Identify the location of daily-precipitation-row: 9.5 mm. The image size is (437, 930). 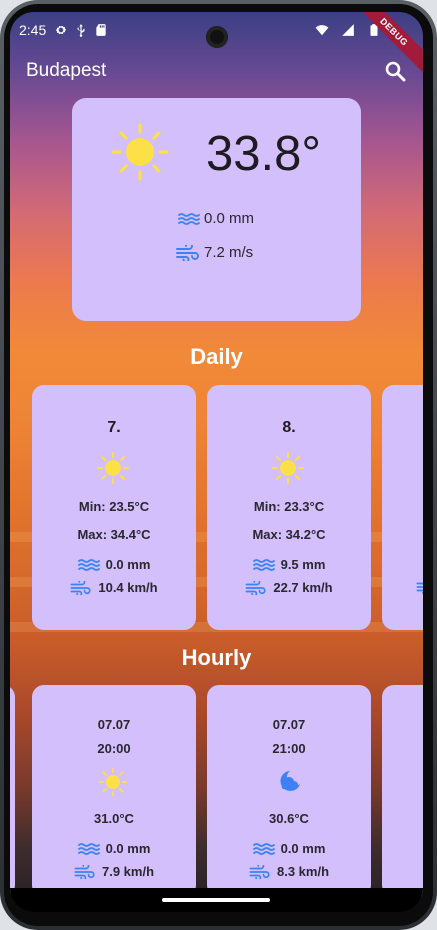
(289, 564).